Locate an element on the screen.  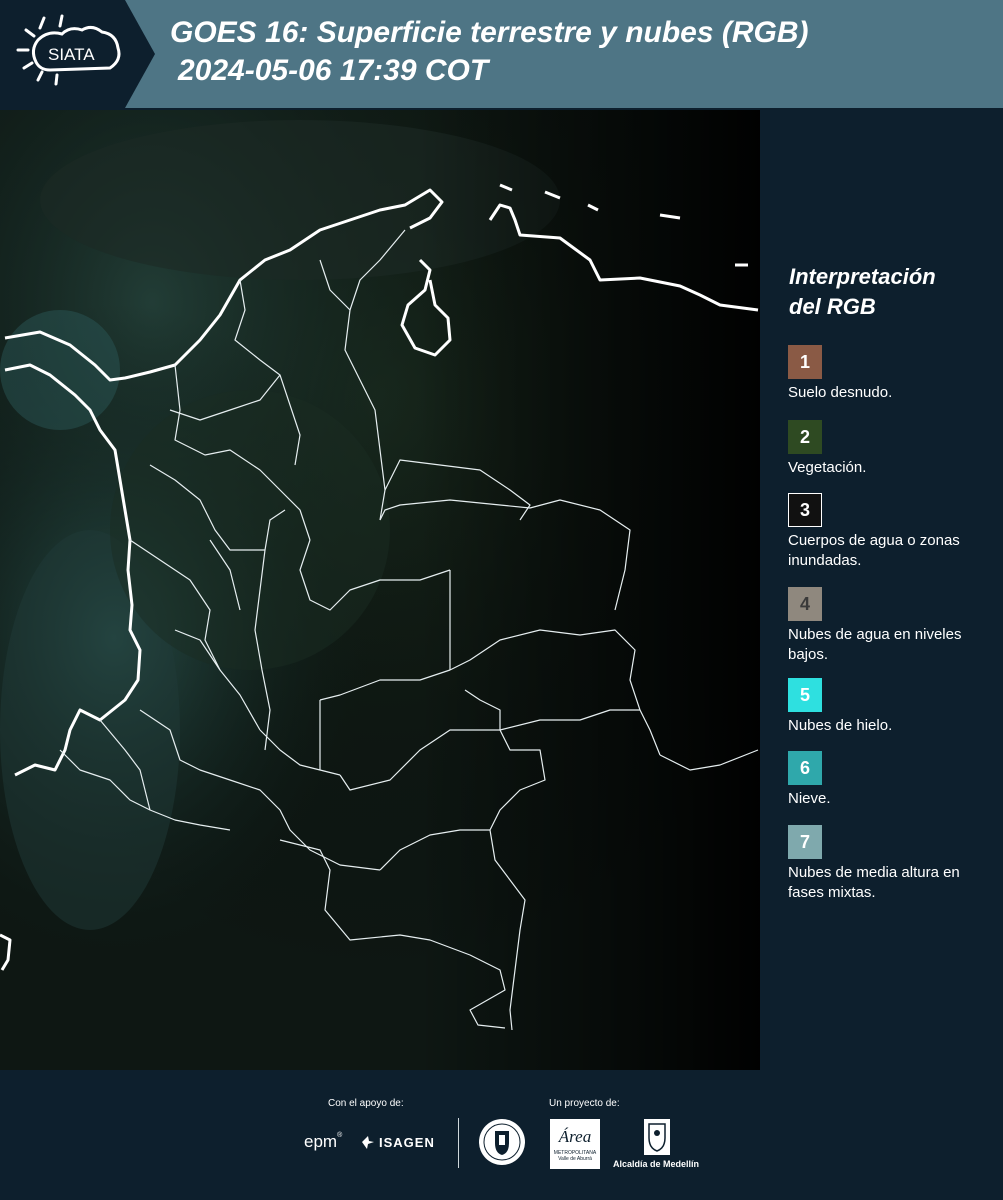
legend-swatch-1: 1 is located at coordinates (805, 362).